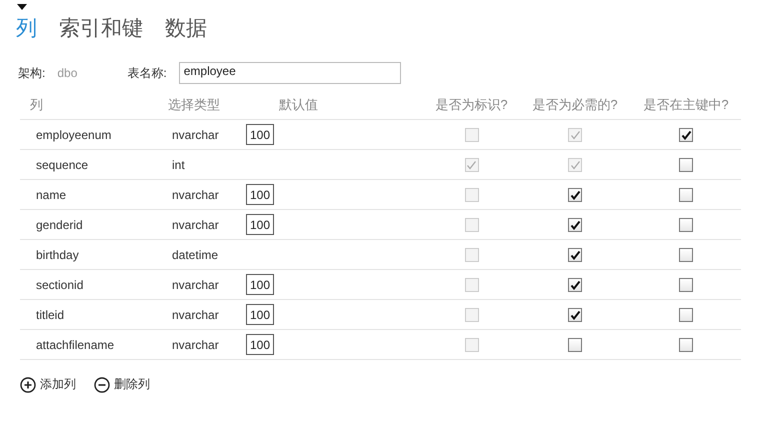  I want to click on column-name: birthday, so click(57, 255).